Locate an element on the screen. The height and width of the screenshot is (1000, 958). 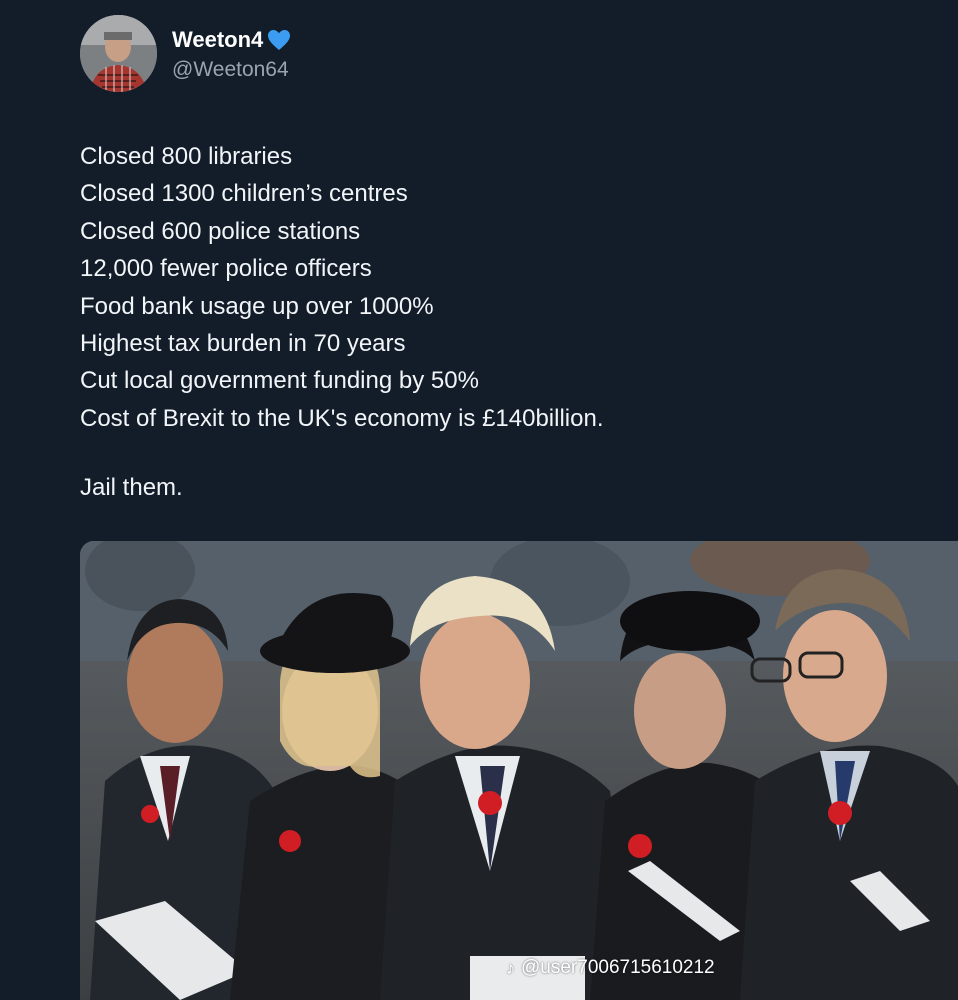
avatar is located at coordinates (118, 53).